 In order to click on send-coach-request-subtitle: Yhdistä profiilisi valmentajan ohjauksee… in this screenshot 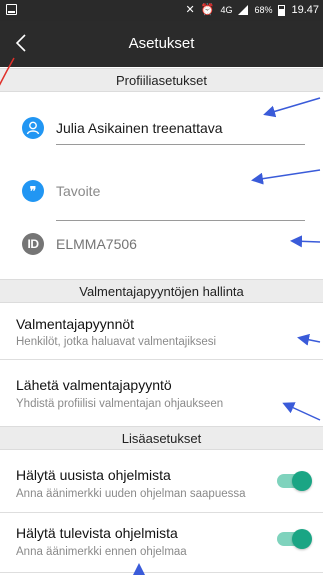, I will do `click(120, 404)`.